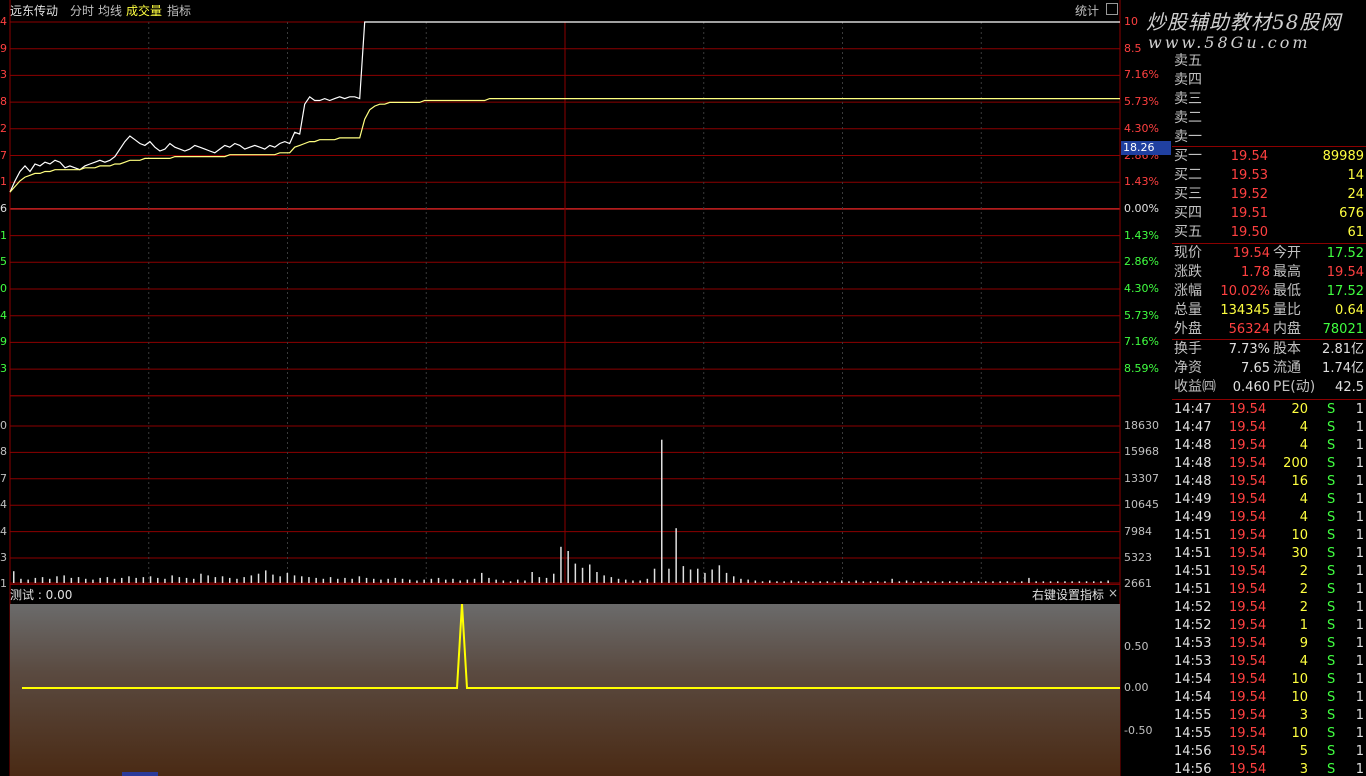 The width and height of the screenshot is (1366, 776). What do you see at coordinates (1269, 446) in the screenshot?
I see `tick-row: 14:48 19.54 4 S 1` at bounding box center [1269, 446].